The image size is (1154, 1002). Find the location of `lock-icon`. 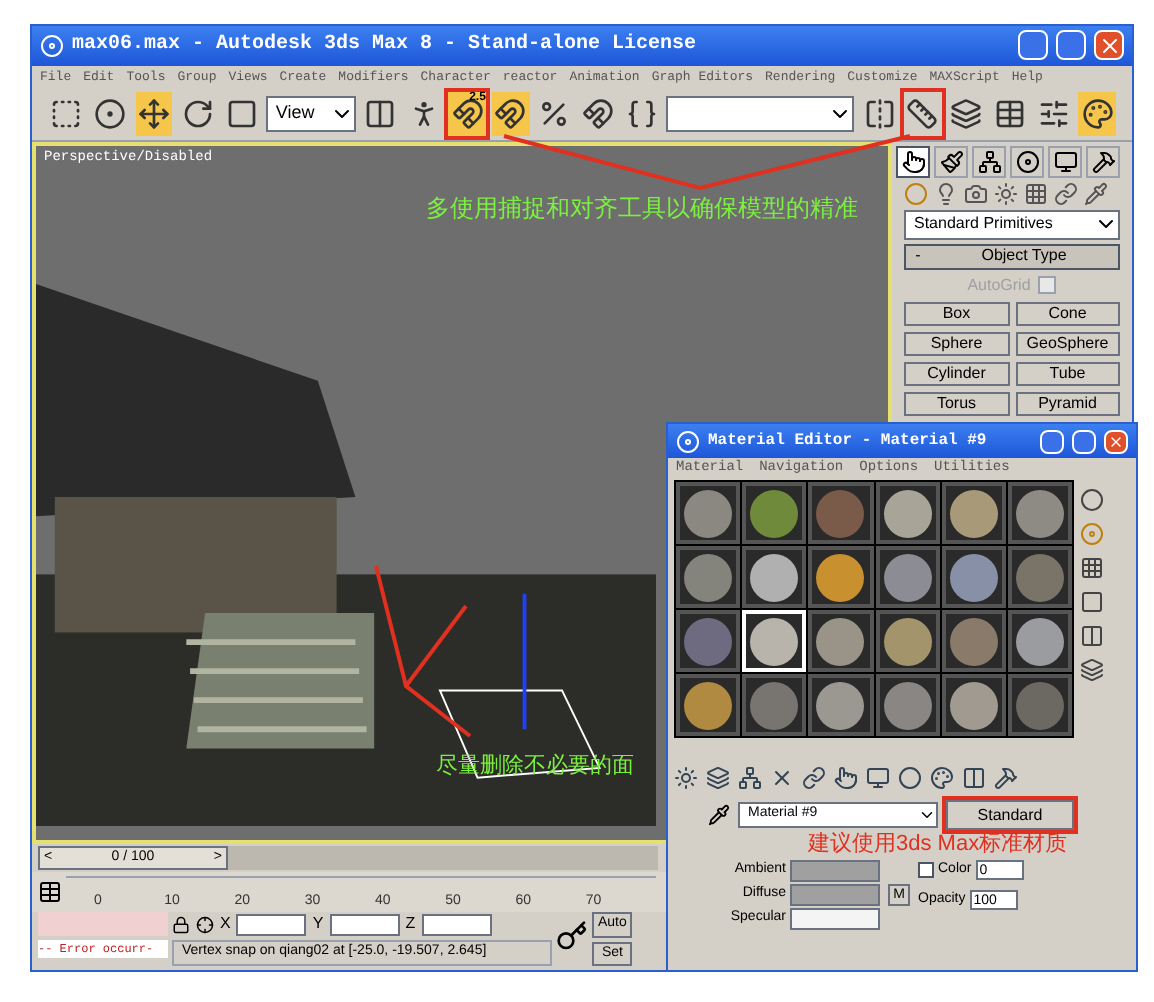

lock-icon is located at coordinates (181, 924).